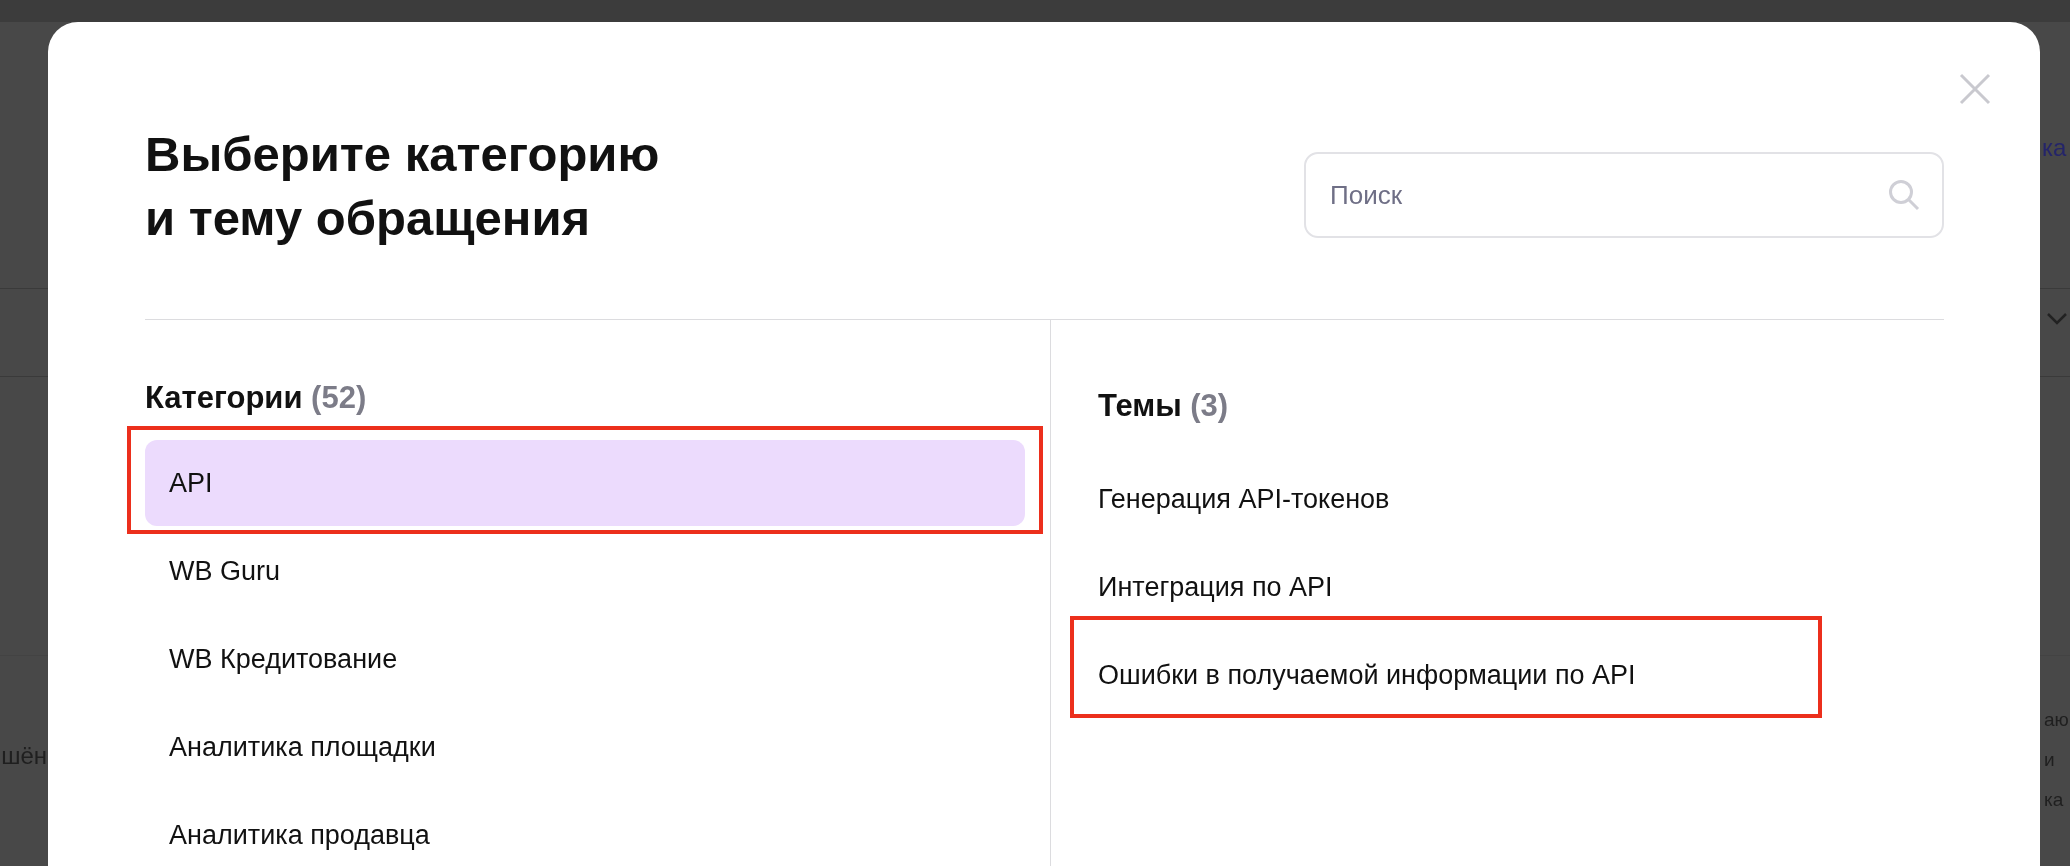 Image resolution: width=2070 pixels, height=866 pixels. Describe the element at coordinates (402, 186) in the screenshot. I see `modal-title: Выберите категорию и тему обращения` at that location.